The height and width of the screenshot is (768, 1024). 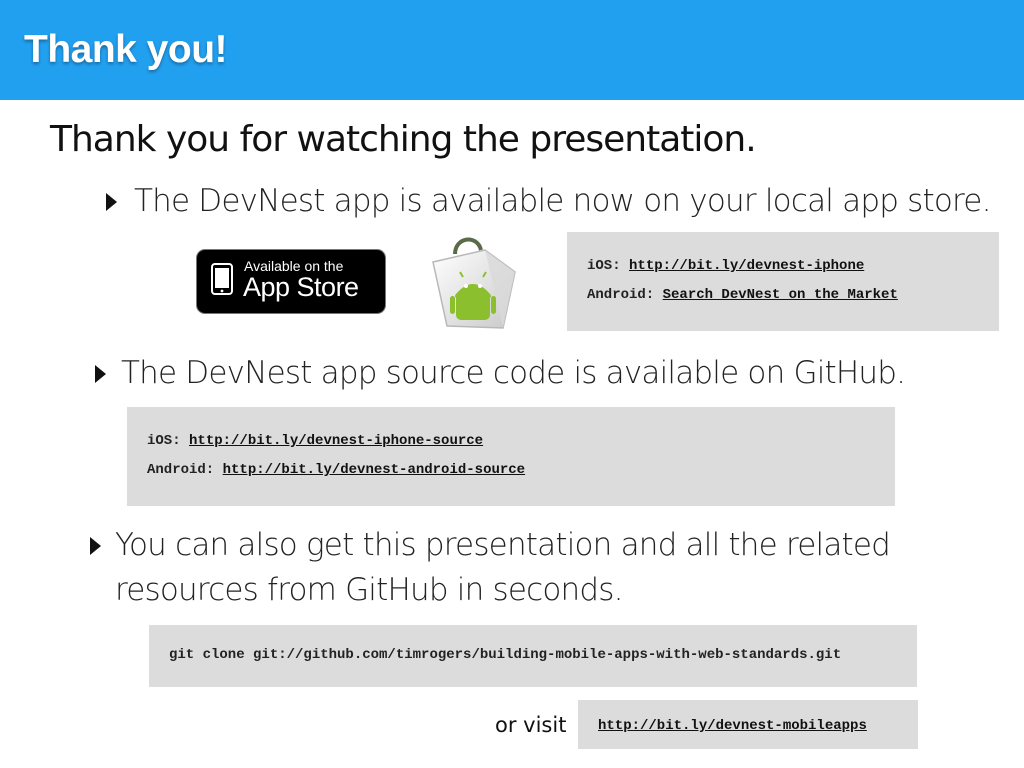 What do you see at coordinates (369, 590) in the screenshot?
I see `bullet-text-line-2: resources from GitHub in seconds.` at bounding box center [369, 590].